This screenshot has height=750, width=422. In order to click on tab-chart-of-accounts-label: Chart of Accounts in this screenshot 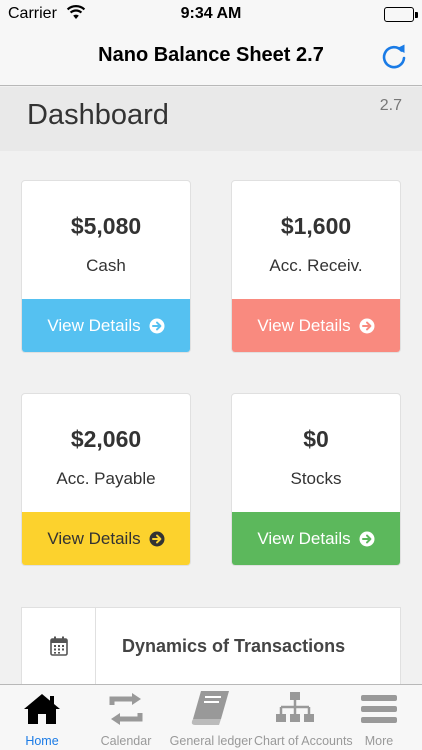, I will do `click(303, 741)`.